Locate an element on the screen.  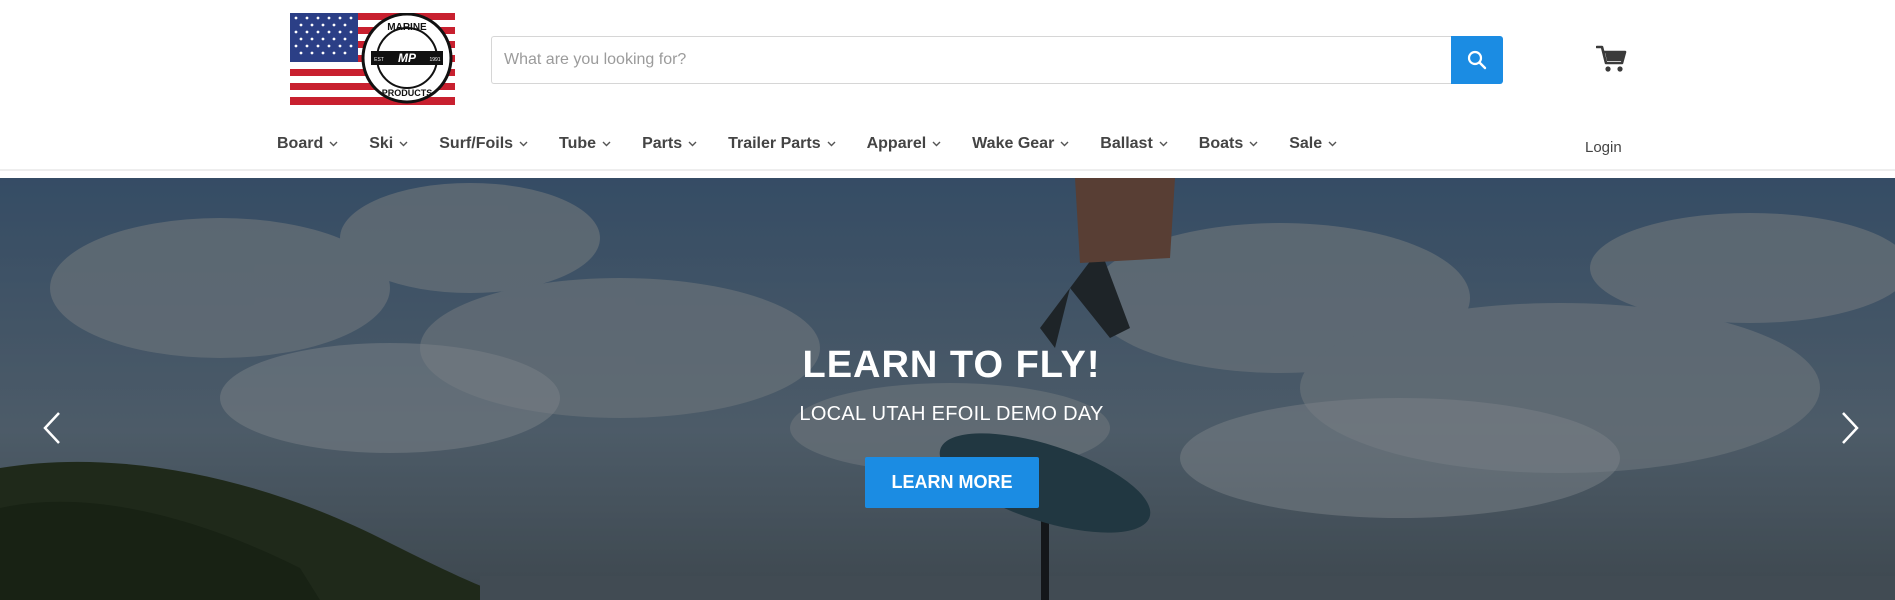
nav-item-apparel: Apparel is located at coordinates (904, 144).